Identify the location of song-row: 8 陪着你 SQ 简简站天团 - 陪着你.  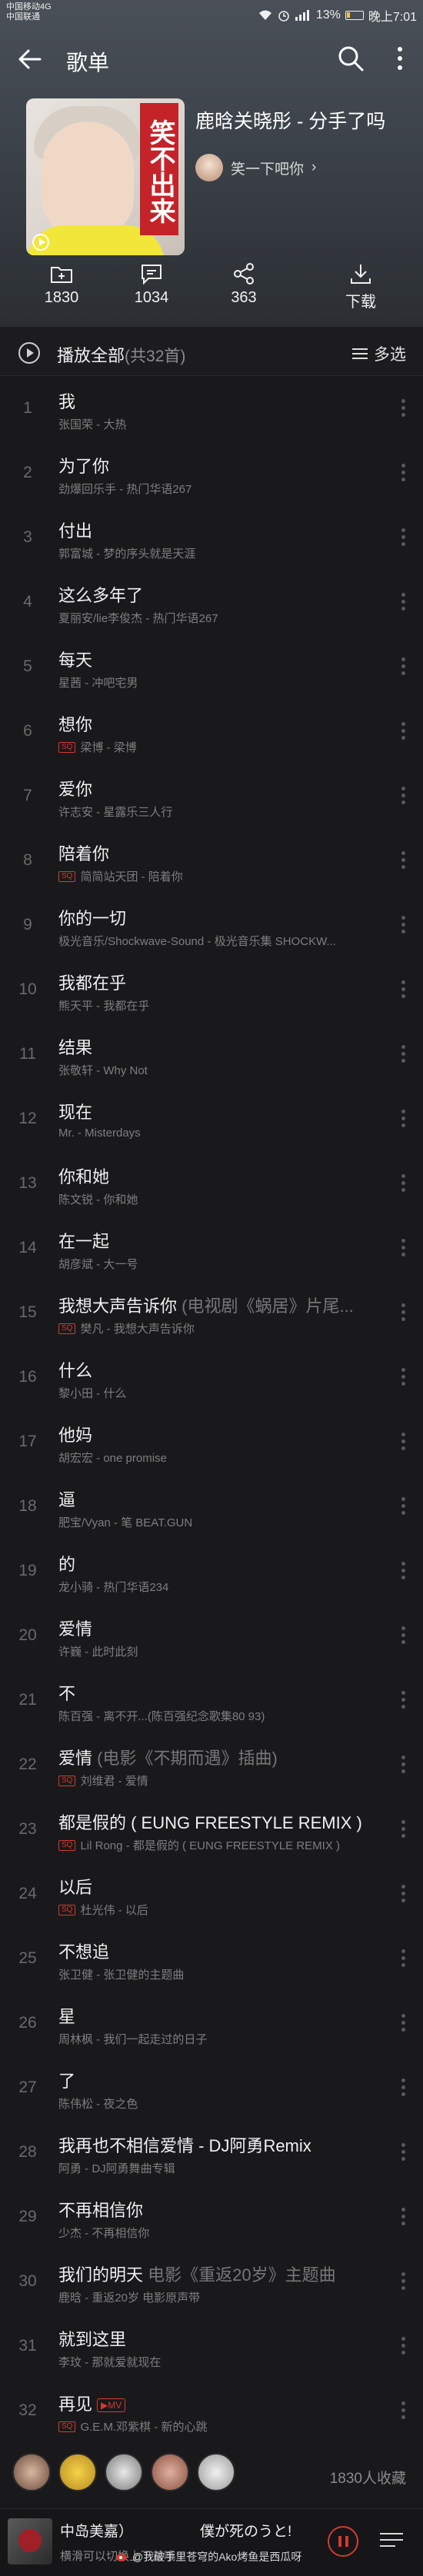
(211, 860).